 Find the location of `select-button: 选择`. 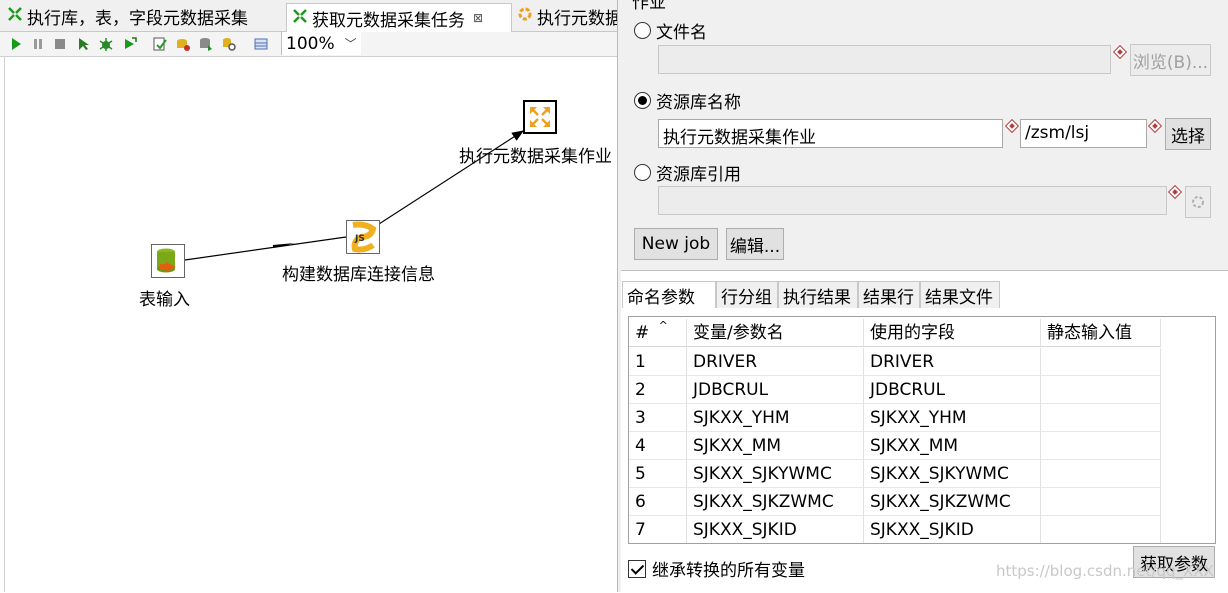

select-button: 选择 is located at coordinates (1188, 134).